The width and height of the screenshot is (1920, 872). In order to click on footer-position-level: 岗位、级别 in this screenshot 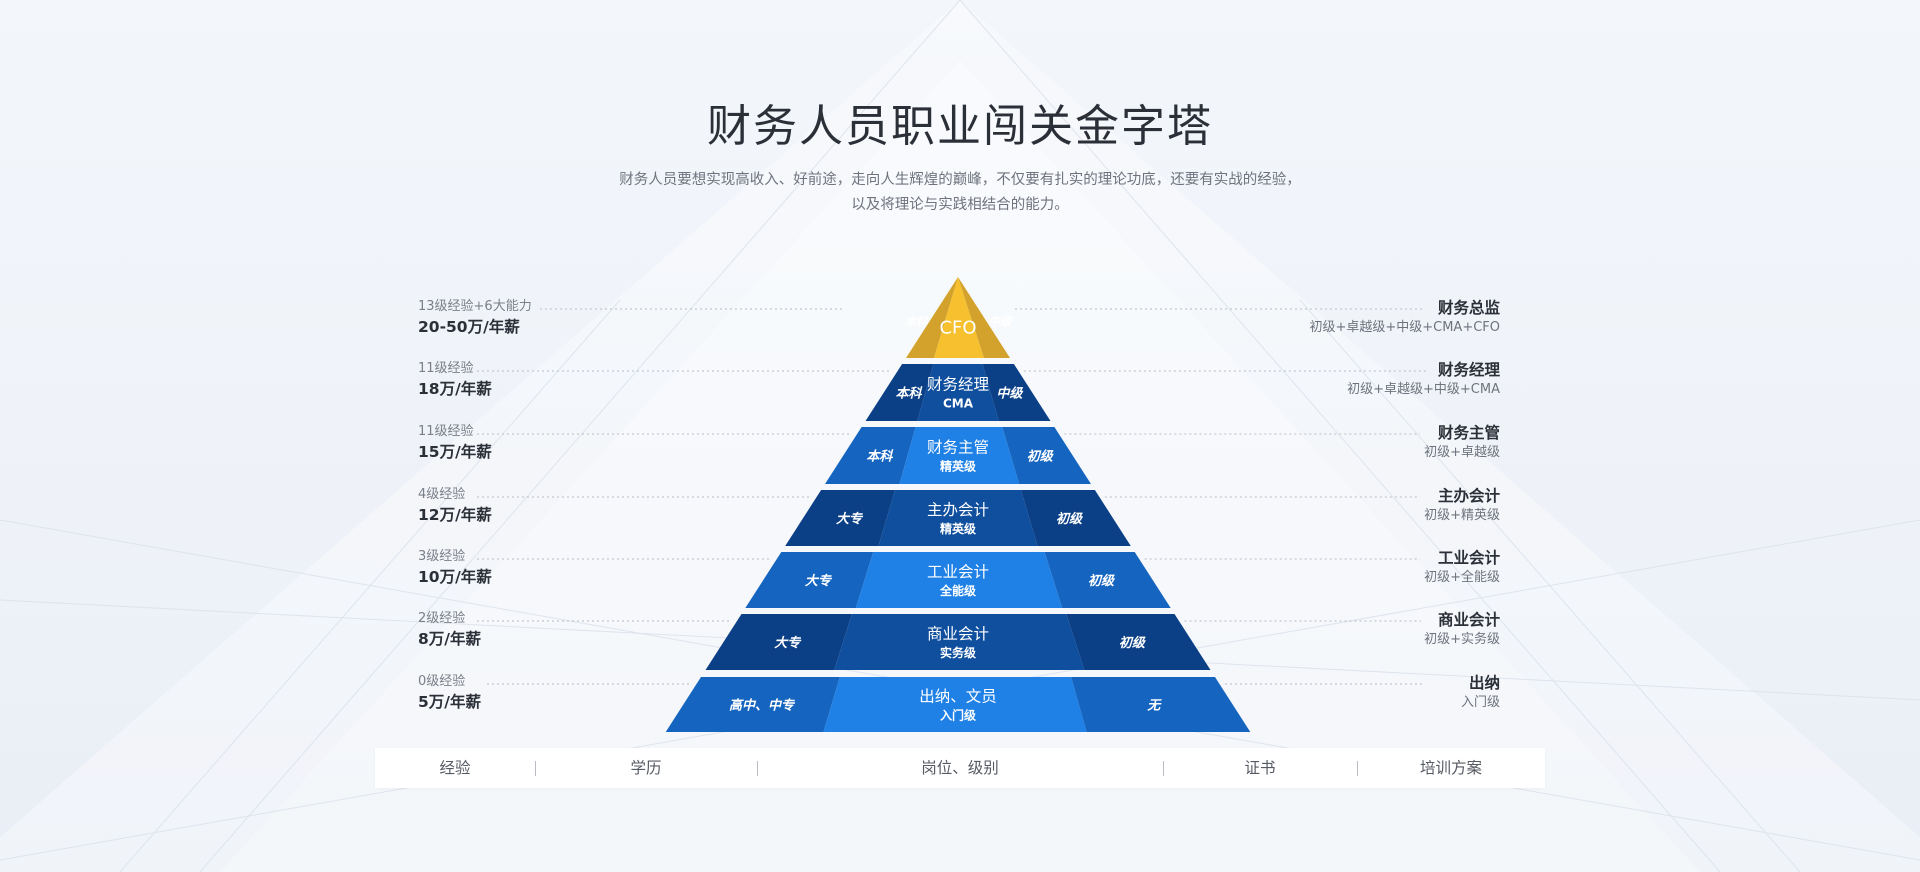, I will do `click(960, 768)`.